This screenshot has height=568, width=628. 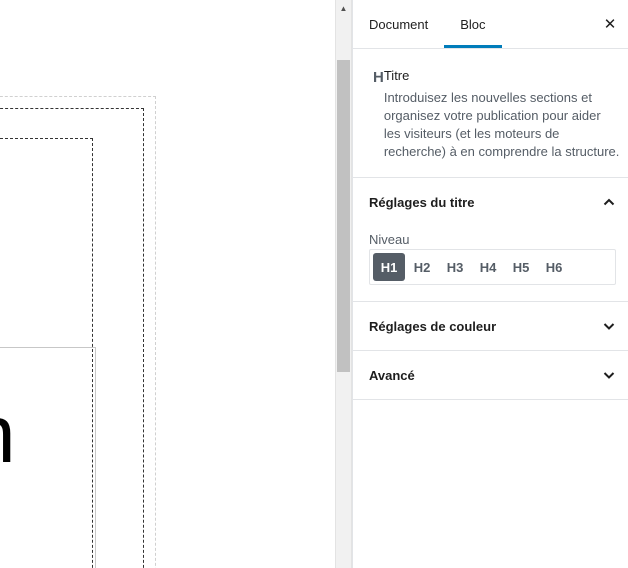 I want to click on heading-block-icon: H, so click(x=378, y=77).